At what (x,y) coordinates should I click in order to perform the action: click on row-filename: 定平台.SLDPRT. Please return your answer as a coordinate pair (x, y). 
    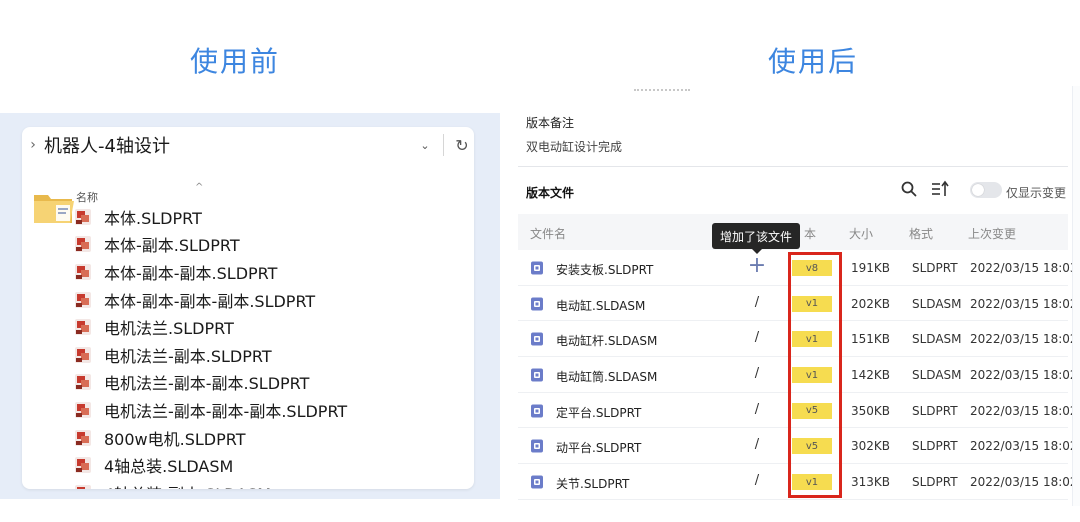
    Looking at the image, I should click on (598, 412).